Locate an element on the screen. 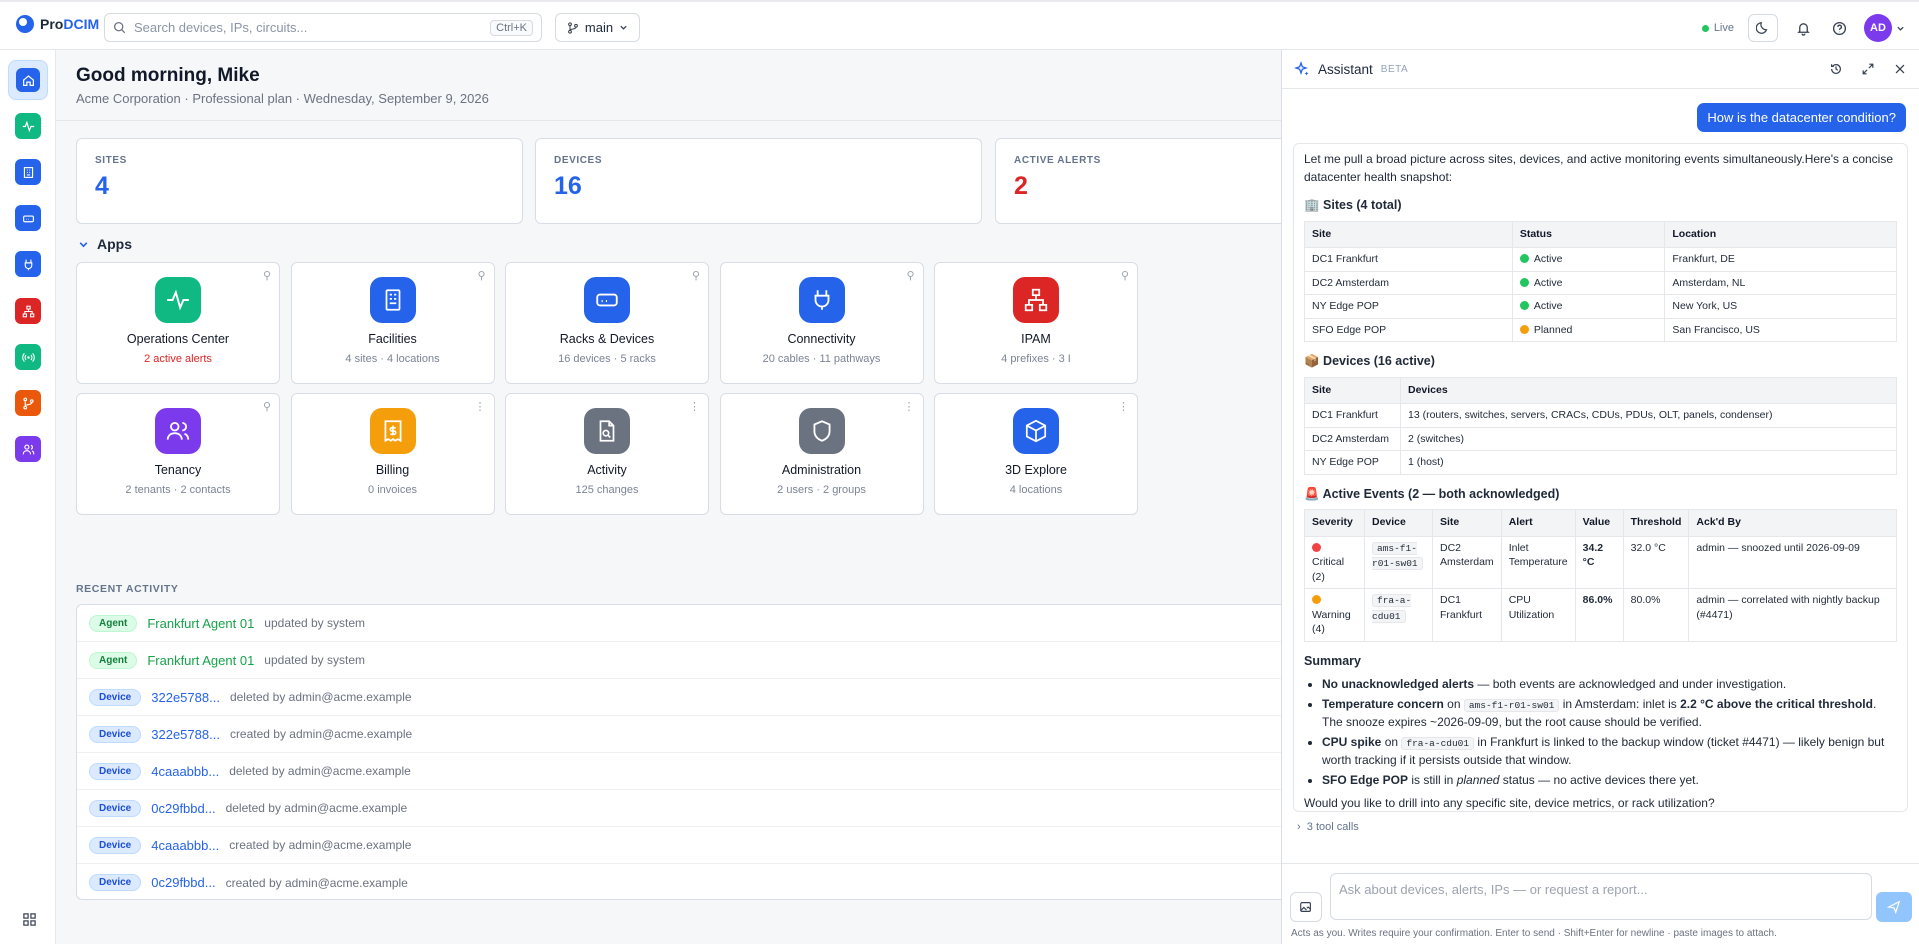 Image resolution: width=1919 pixels, height=944 pixels. stat-value: 2 is located at coordinates (1021, 186).